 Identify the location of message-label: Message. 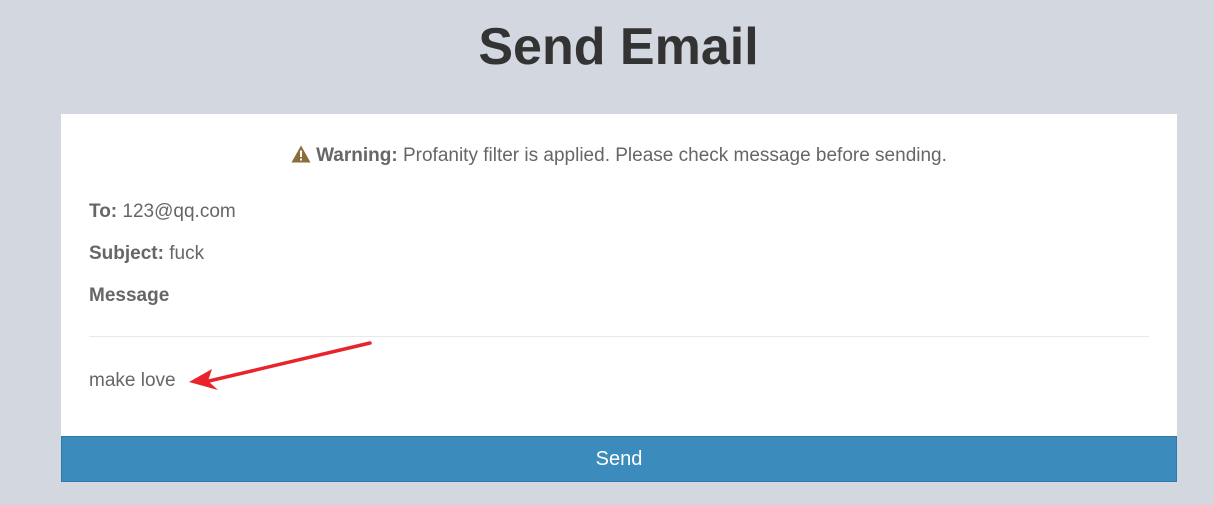
(129, 295).